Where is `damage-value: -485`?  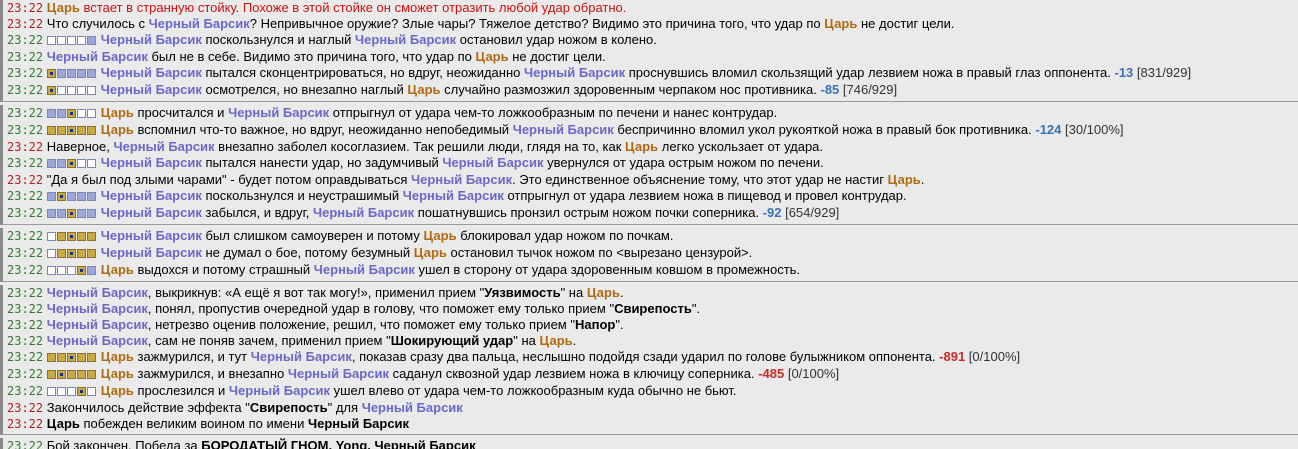 damage-value: -485 is located at coordinates (771, 373).